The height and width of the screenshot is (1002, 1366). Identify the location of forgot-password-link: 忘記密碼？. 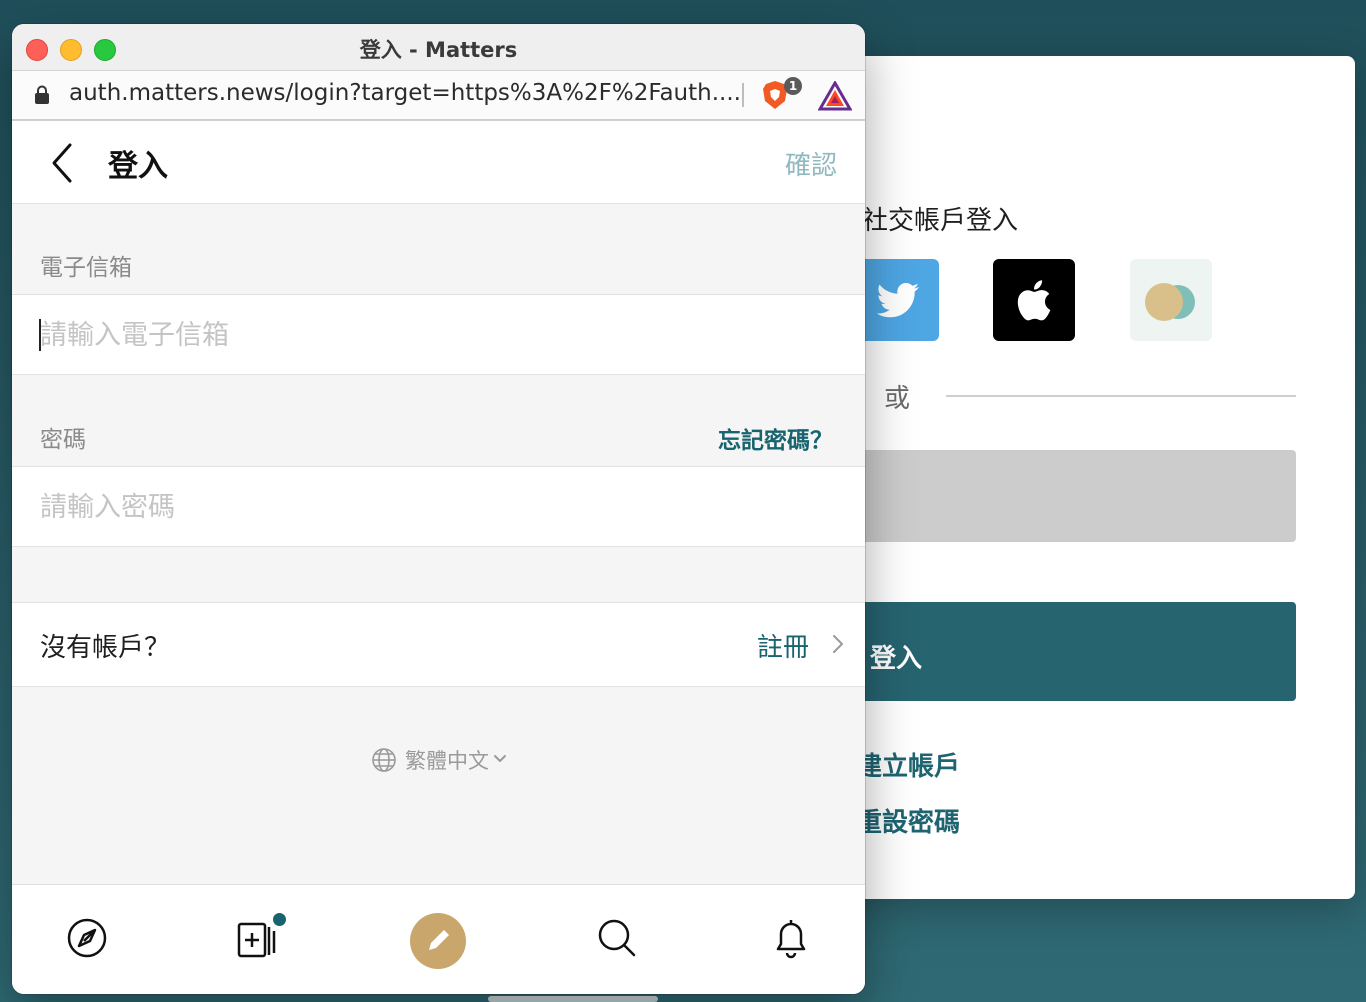
(775, 438).